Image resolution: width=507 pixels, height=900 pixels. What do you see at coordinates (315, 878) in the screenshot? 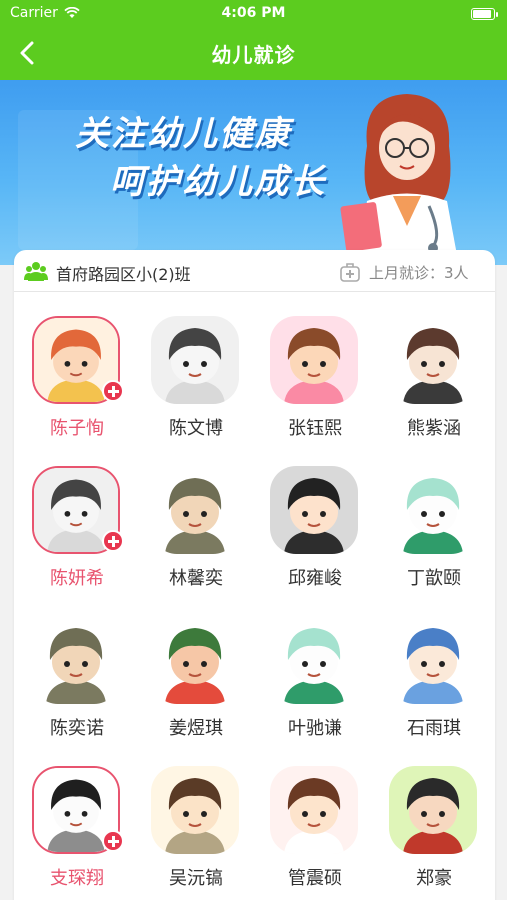
I see `child-name: 管震硕` at bounding box center [315, 878].